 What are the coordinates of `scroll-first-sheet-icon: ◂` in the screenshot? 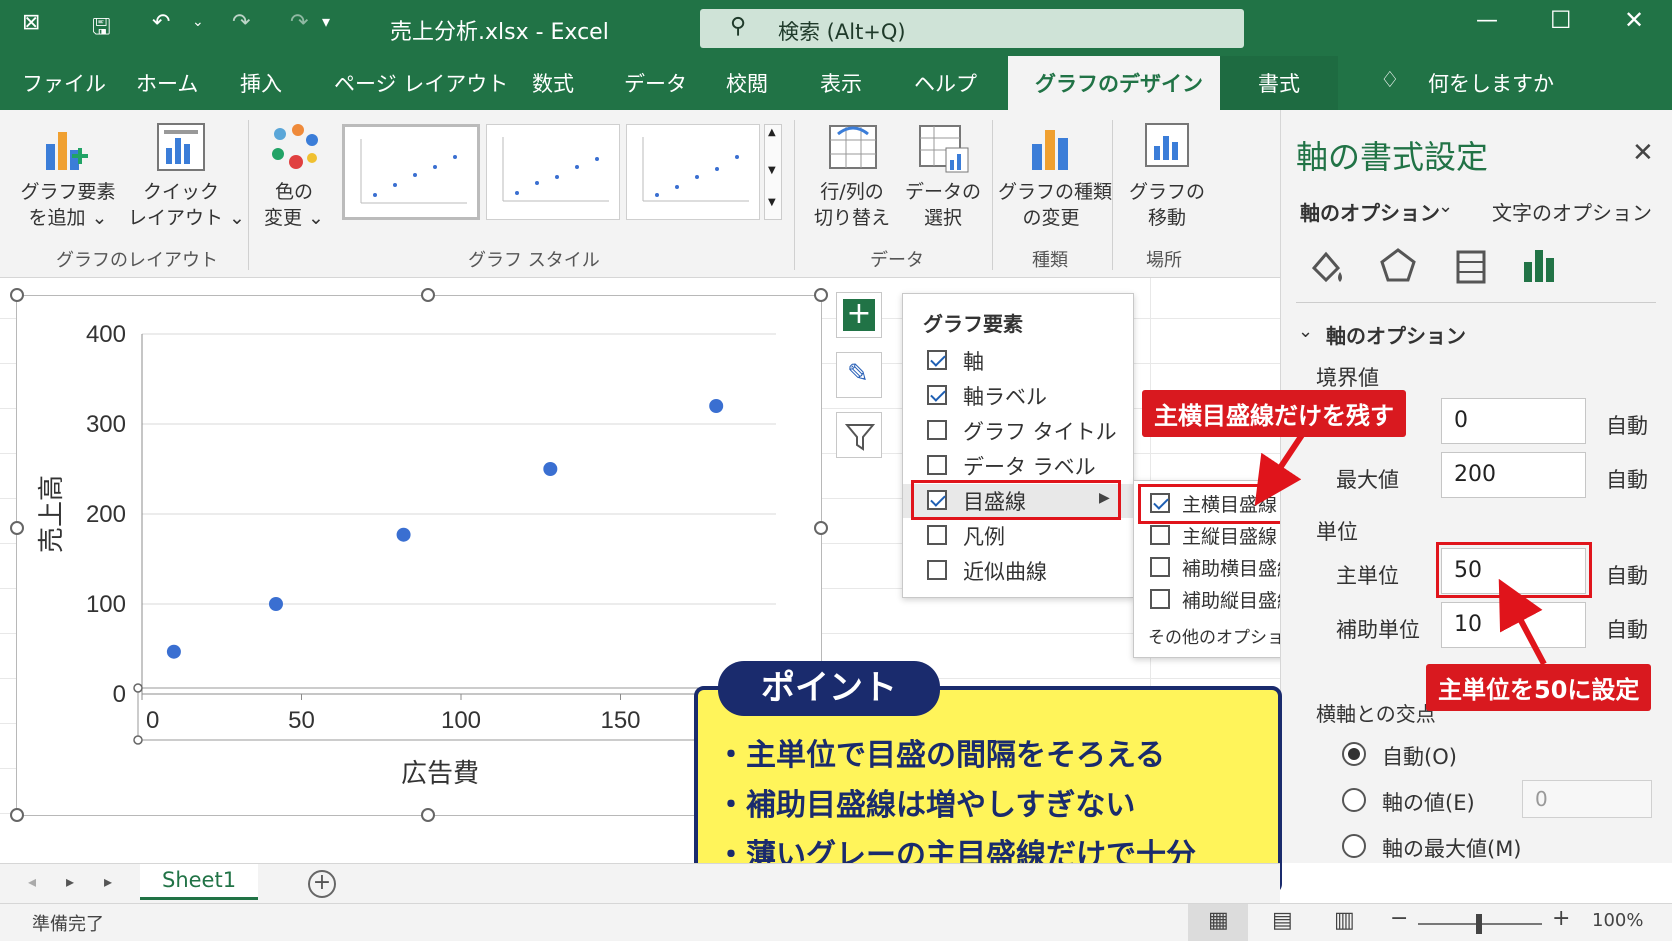 It's located at (32, 881).